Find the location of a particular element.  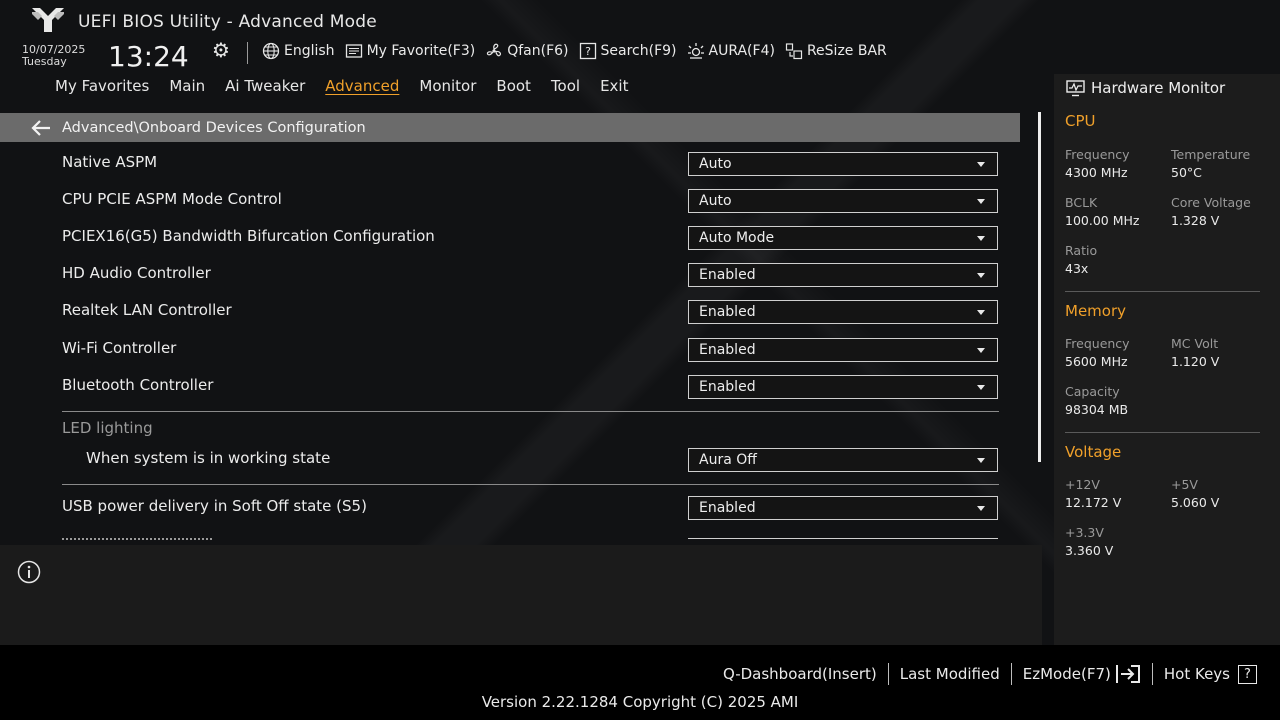

memory-mc-volt-label: MC Volt is located at coordinates (1195, 343).